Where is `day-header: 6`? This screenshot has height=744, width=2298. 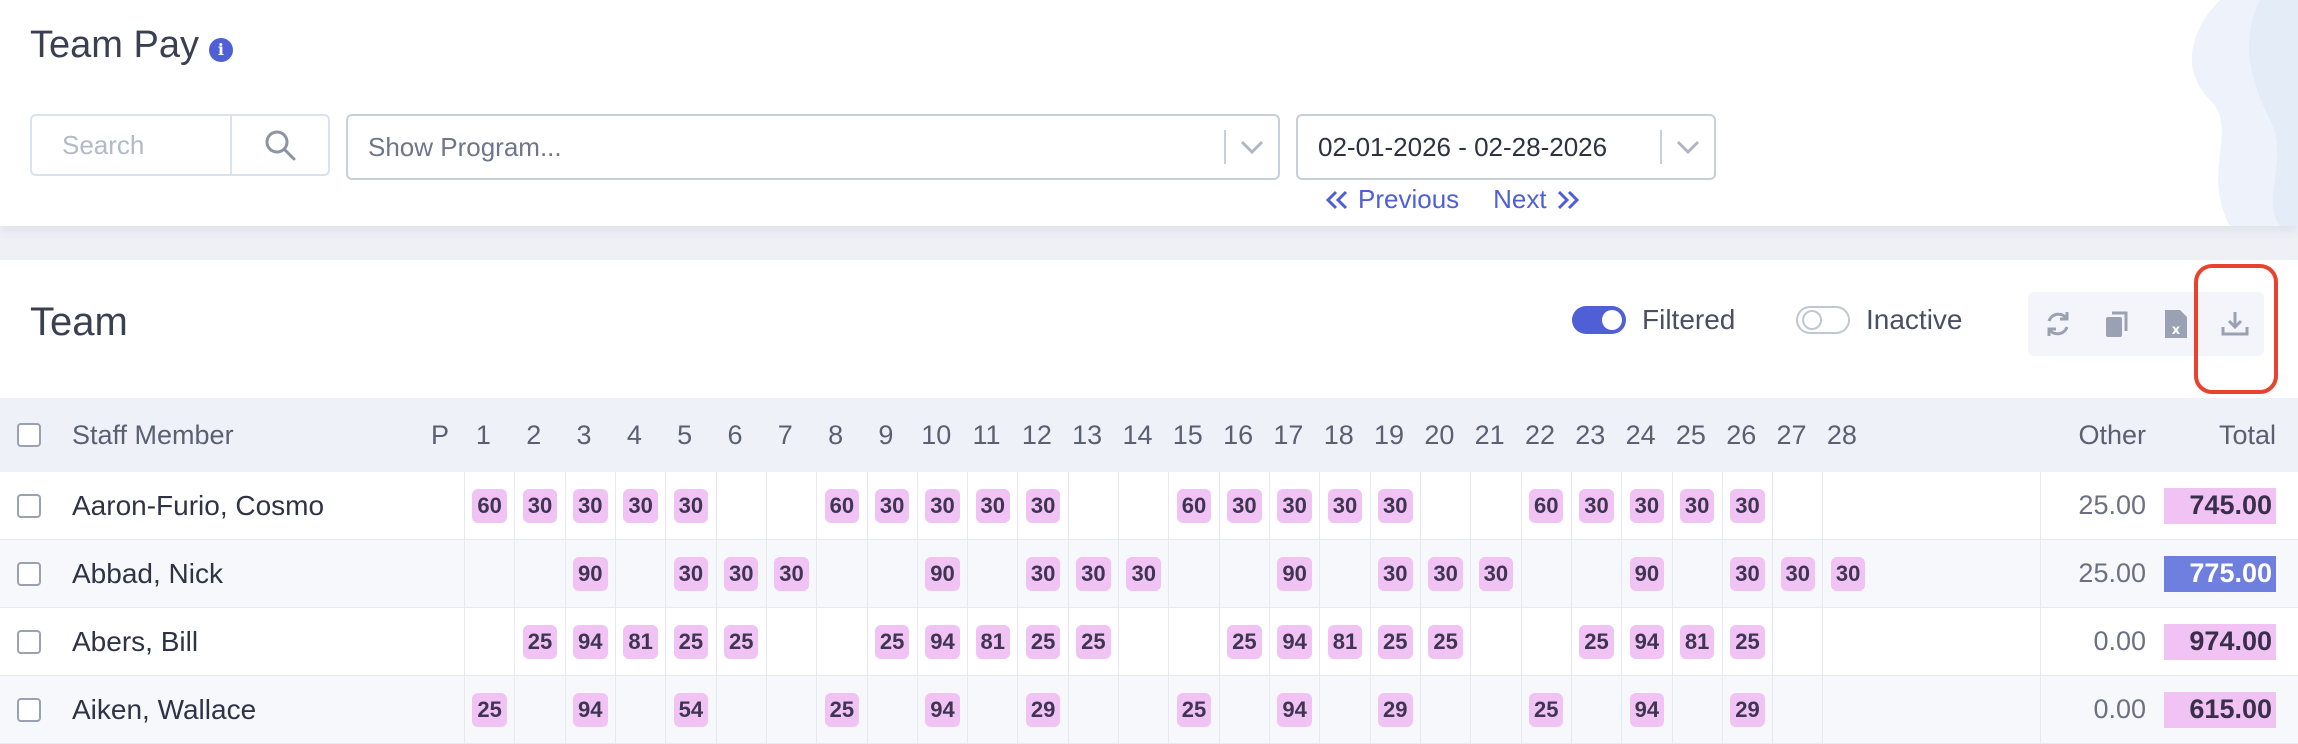 day-header: 6 is located at coordinates (735, 435).